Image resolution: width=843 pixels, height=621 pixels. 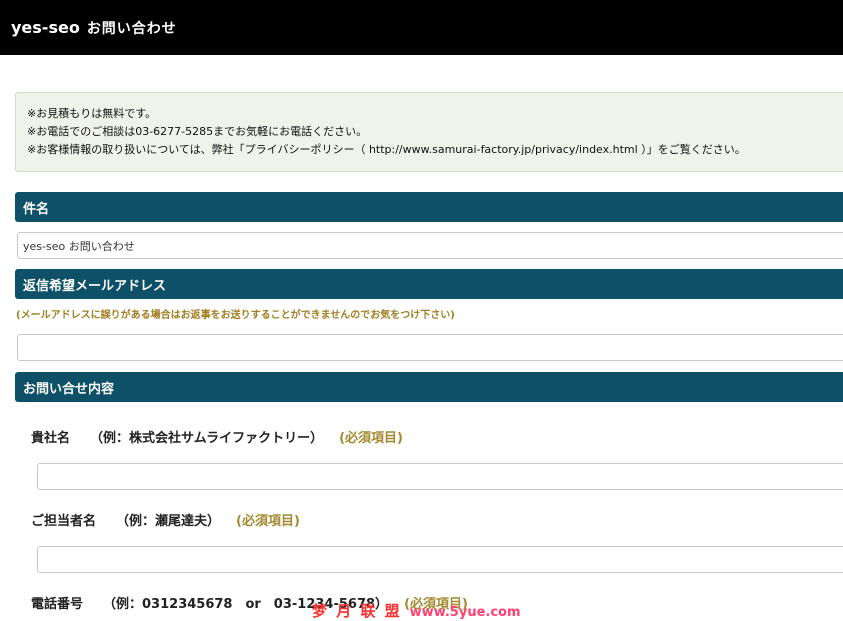 What do you see at coordinates (429, 284) in the screenshot?
I see `email-section-header: 返信希望メールアドレス` at bounding box center [429, 284].